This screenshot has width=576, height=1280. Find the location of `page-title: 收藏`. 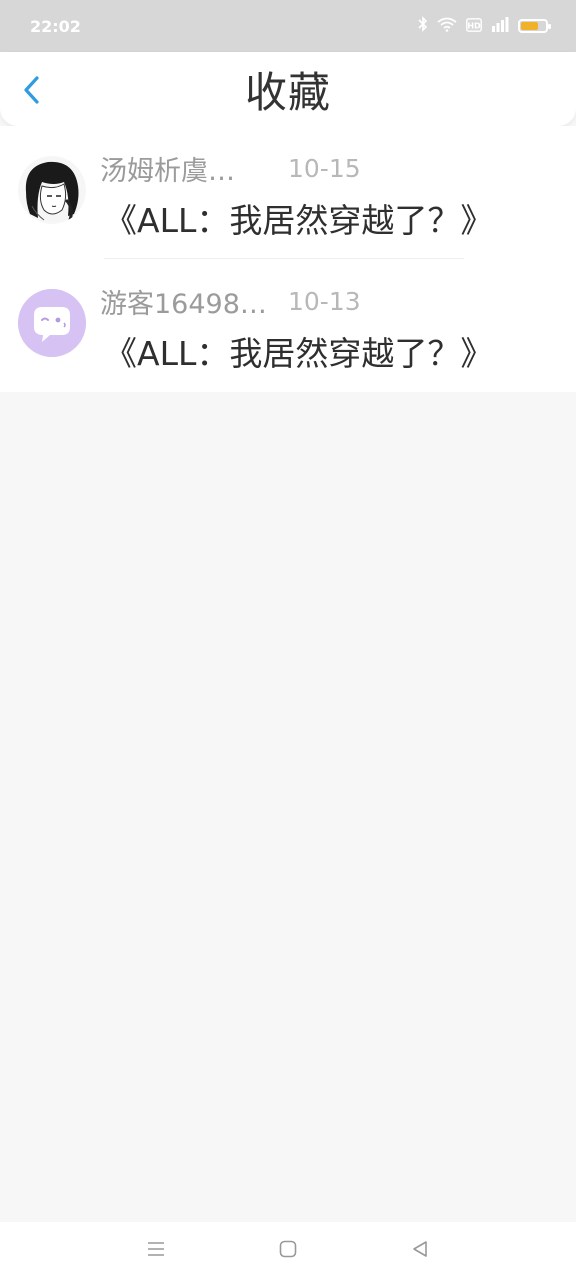

page-title: 收藏 is located at coordinates (287, 92).